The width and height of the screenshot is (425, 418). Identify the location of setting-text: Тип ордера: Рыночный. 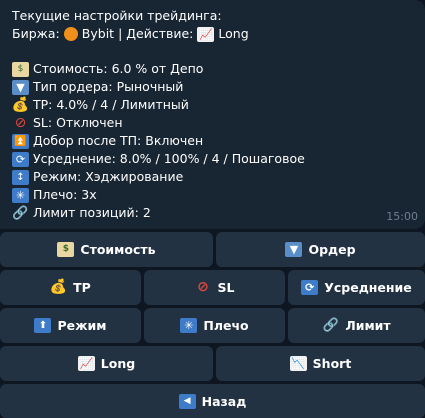
(108, 86).